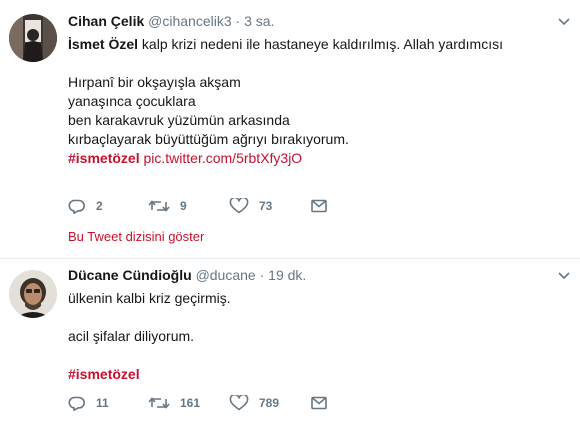  What do you see at coordinates (190, 403) in the screenshot?
I see `retweet-count: 161` at bounding box center [190, 403].